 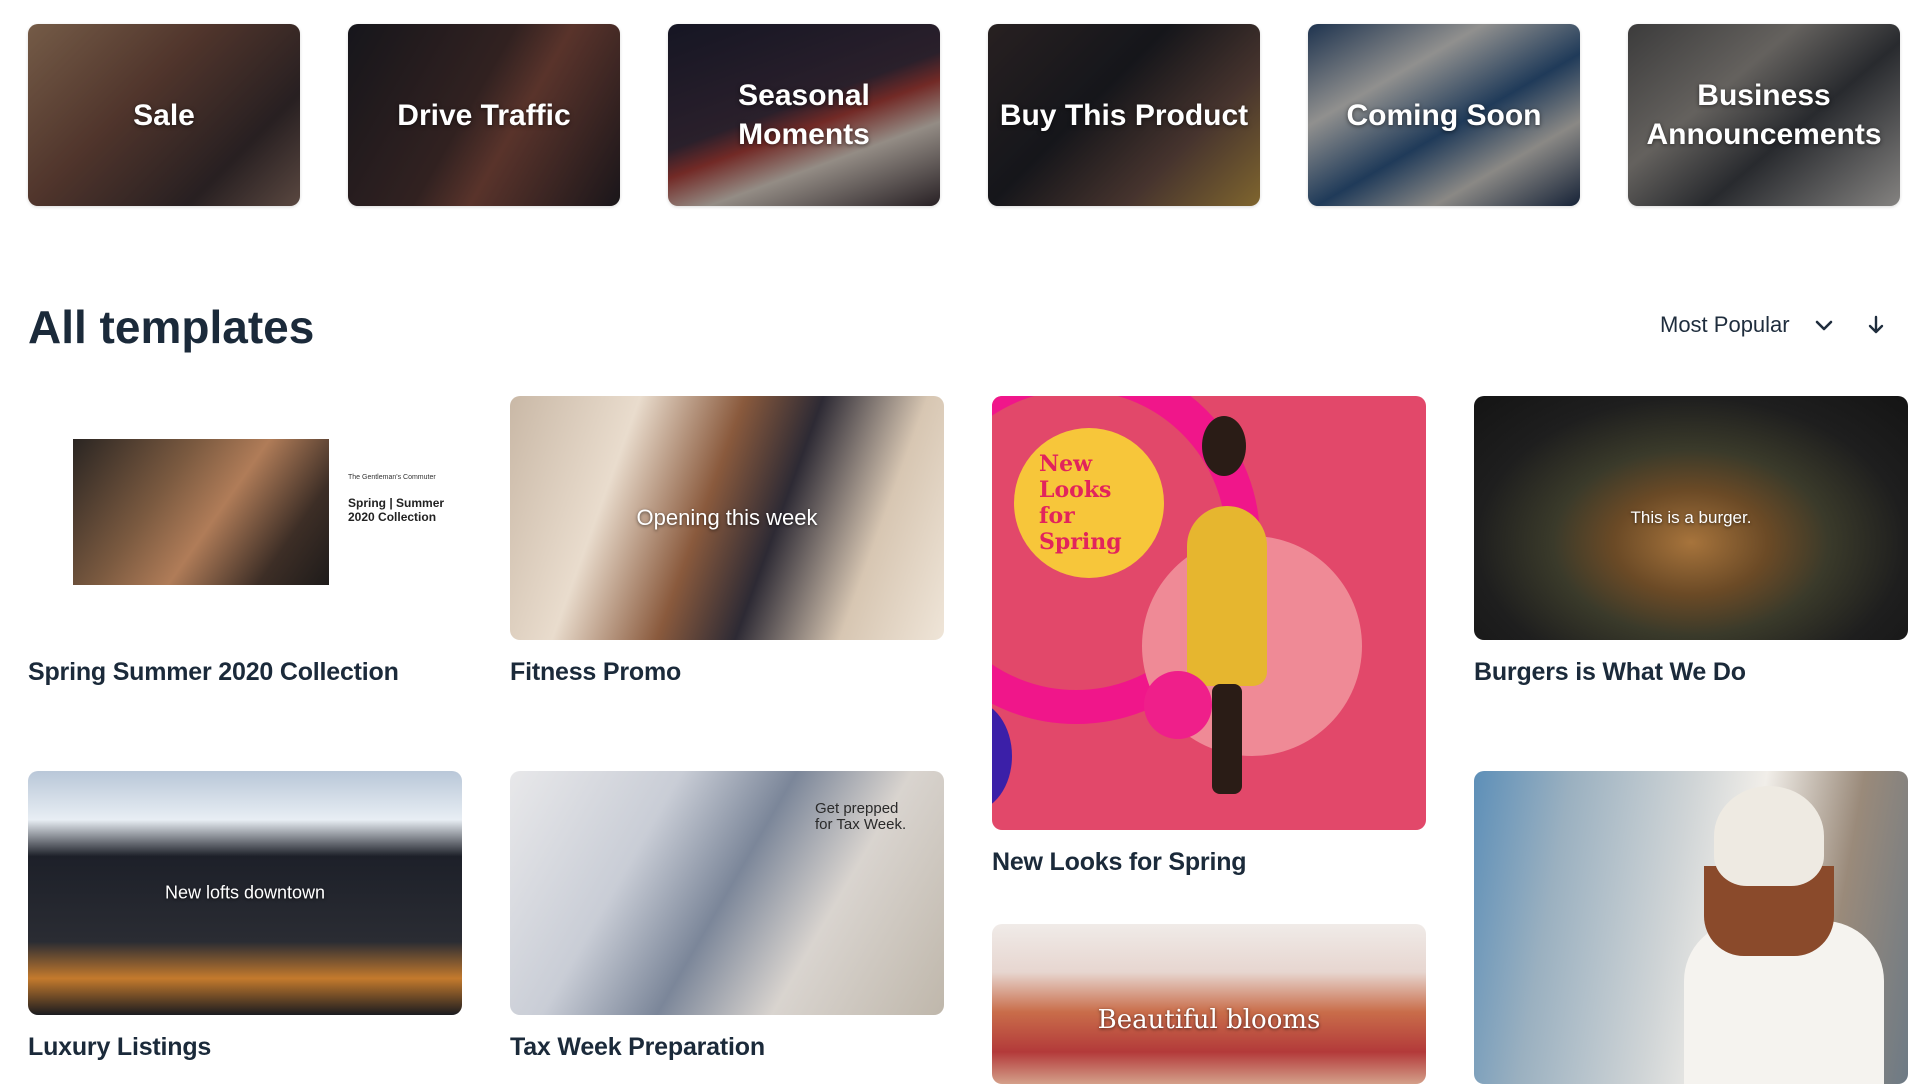 I want to click on model-dress, so click(x=1227, y=596).